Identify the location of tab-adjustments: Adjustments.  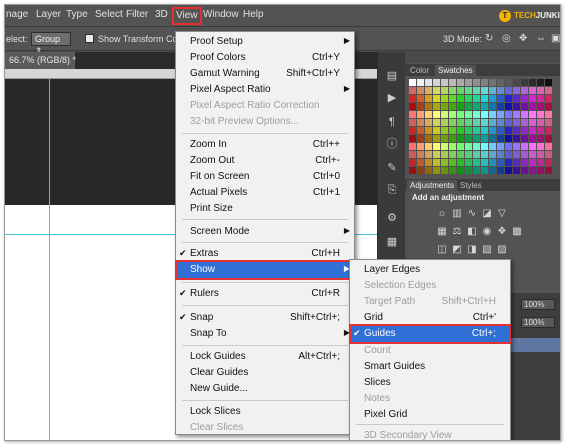
(432, 185).